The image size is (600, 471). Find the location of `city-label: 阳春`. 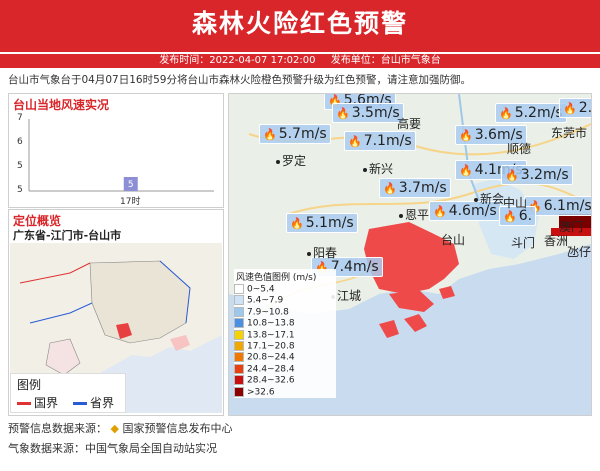

city-label: 阳春 is located at coordinates (322, 252).